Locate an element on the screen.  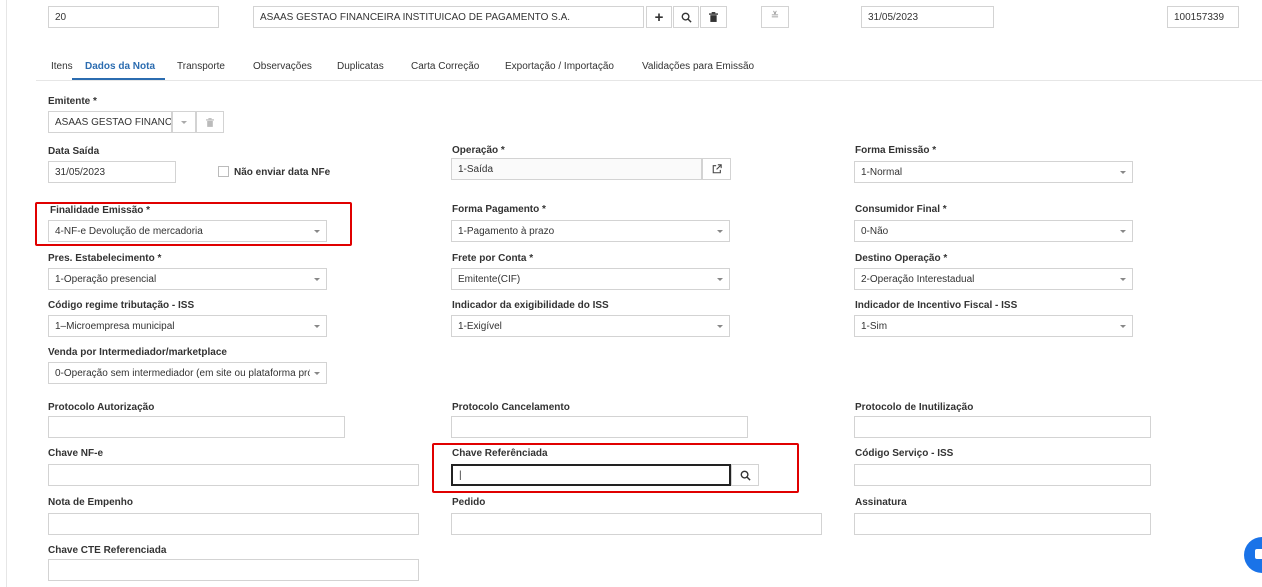
exigibilidade-label: Indicador da exigibilidade do ISS is located at coordinates (530, 305).